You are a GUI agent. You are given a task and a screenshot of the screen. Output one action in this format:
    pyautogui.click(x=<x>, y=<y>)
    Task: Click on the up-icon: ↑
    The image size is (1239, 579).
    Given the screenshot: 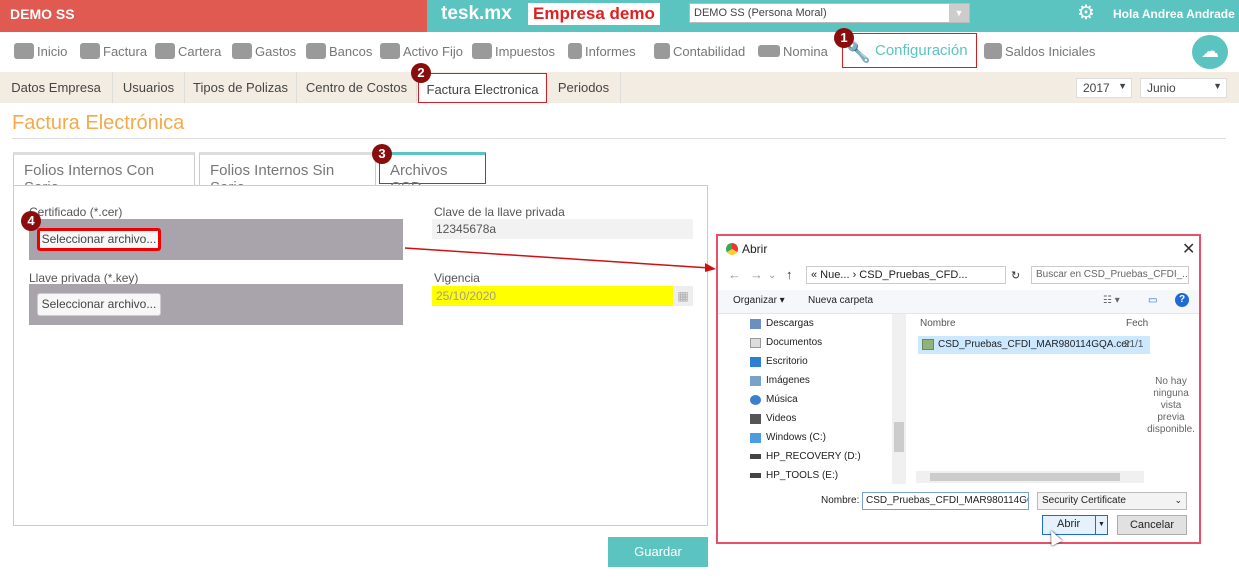 What is the action you would take?
    pyautogui.click(x=789, y=274)
    